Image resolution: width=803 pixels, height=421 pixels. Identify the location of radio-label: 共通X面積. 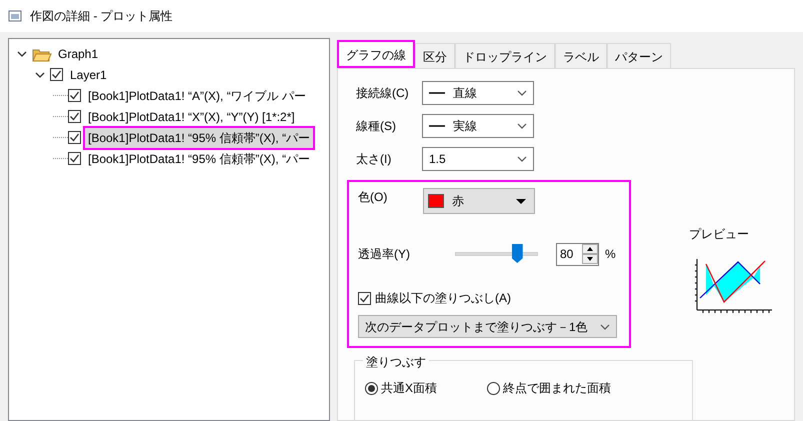
(409, 388).